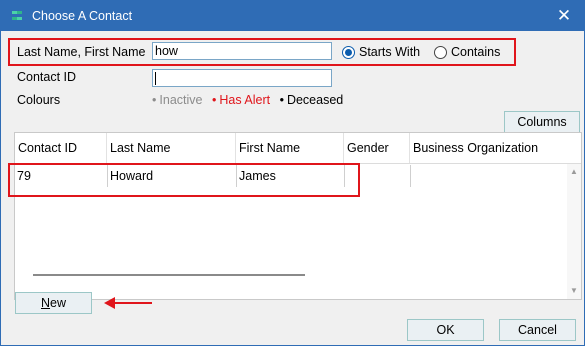  I want to click on colours-label: Colours, so click(39, 100).